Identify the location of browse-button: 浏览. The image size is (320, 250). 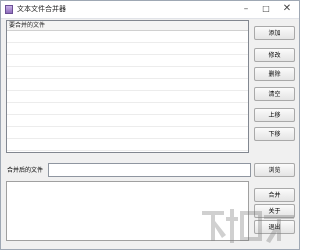
(274, 170).